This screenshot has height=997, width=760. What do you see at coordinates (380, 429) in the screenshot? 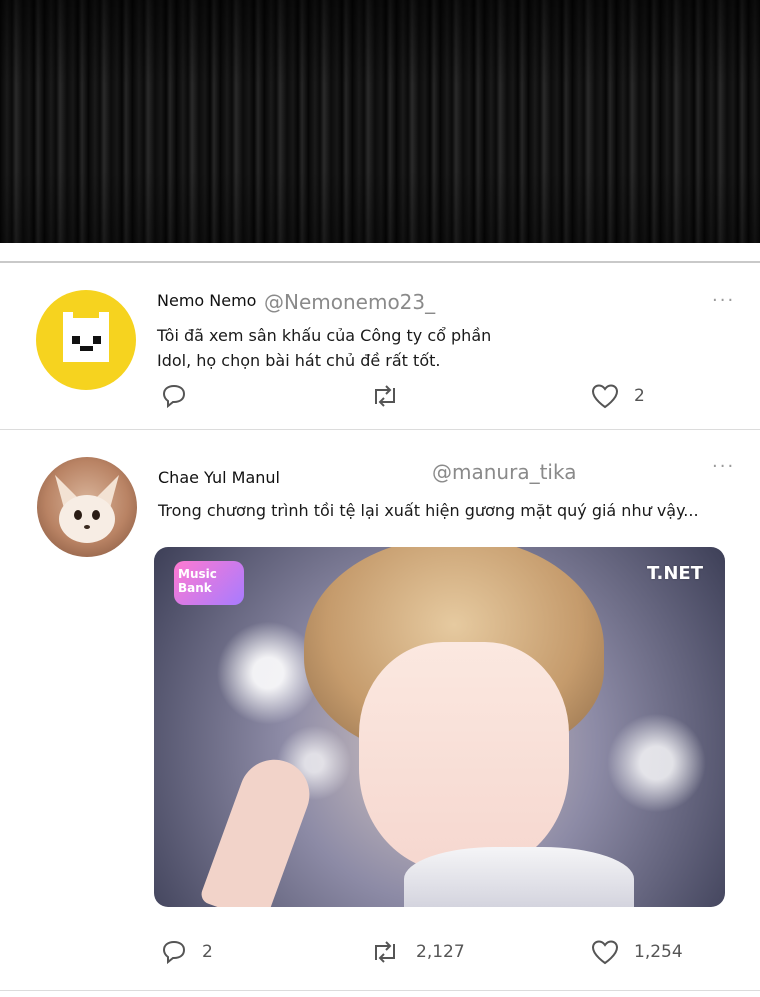
I see `divider-middle` at bounding box center [380, 429].